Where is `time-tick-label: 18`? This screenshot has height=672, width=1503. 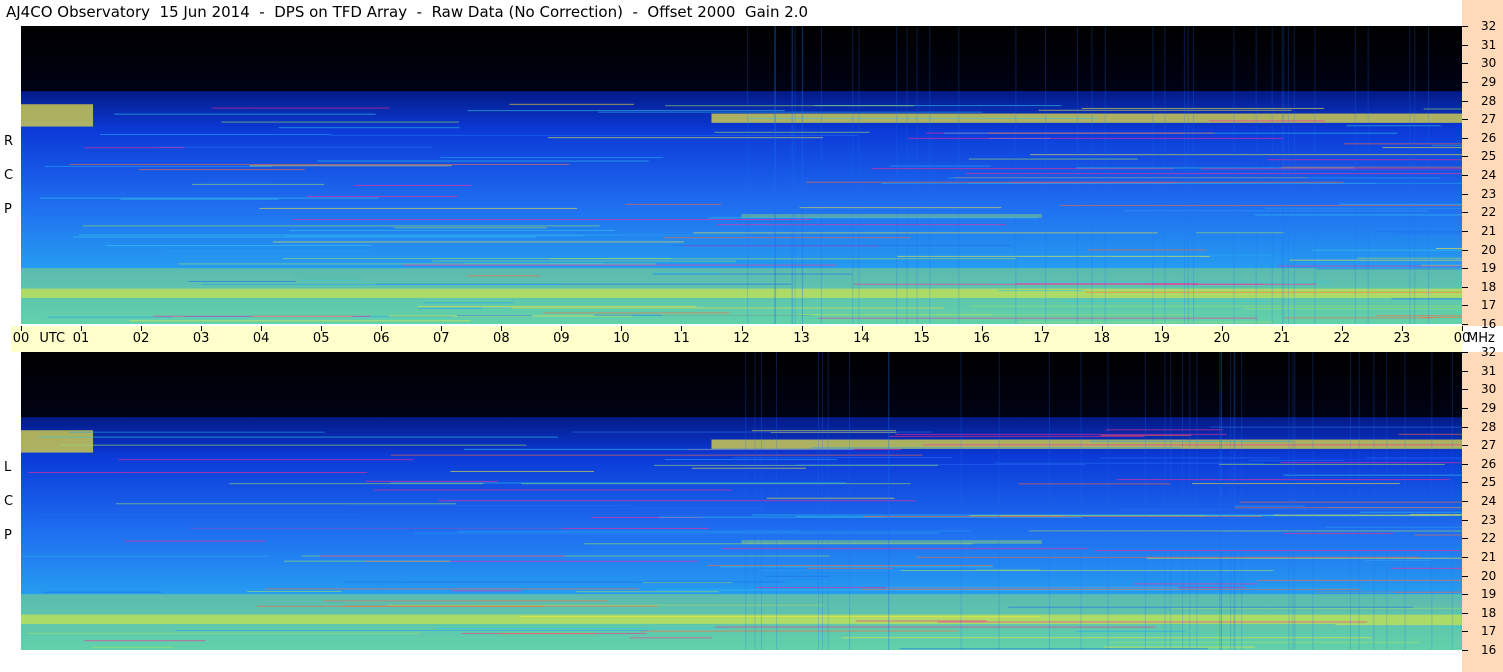 time-tick-label: 18 is located at coordinates (1102, 338).